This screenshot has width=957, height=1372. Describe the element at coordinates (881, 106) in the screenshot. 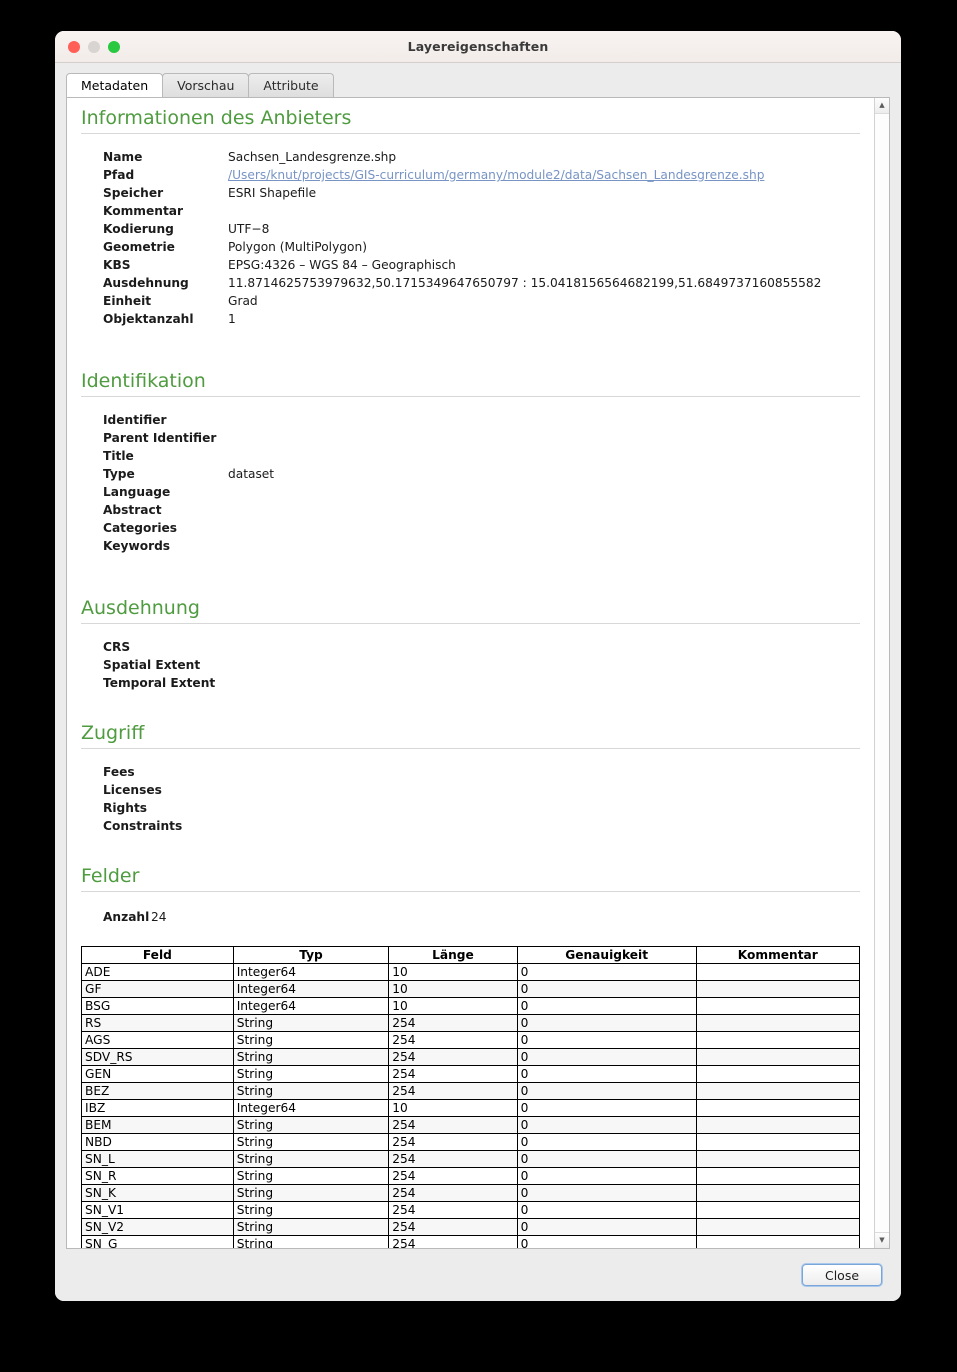

I see `scroll-up-arrow-icon: ▲` at that location.